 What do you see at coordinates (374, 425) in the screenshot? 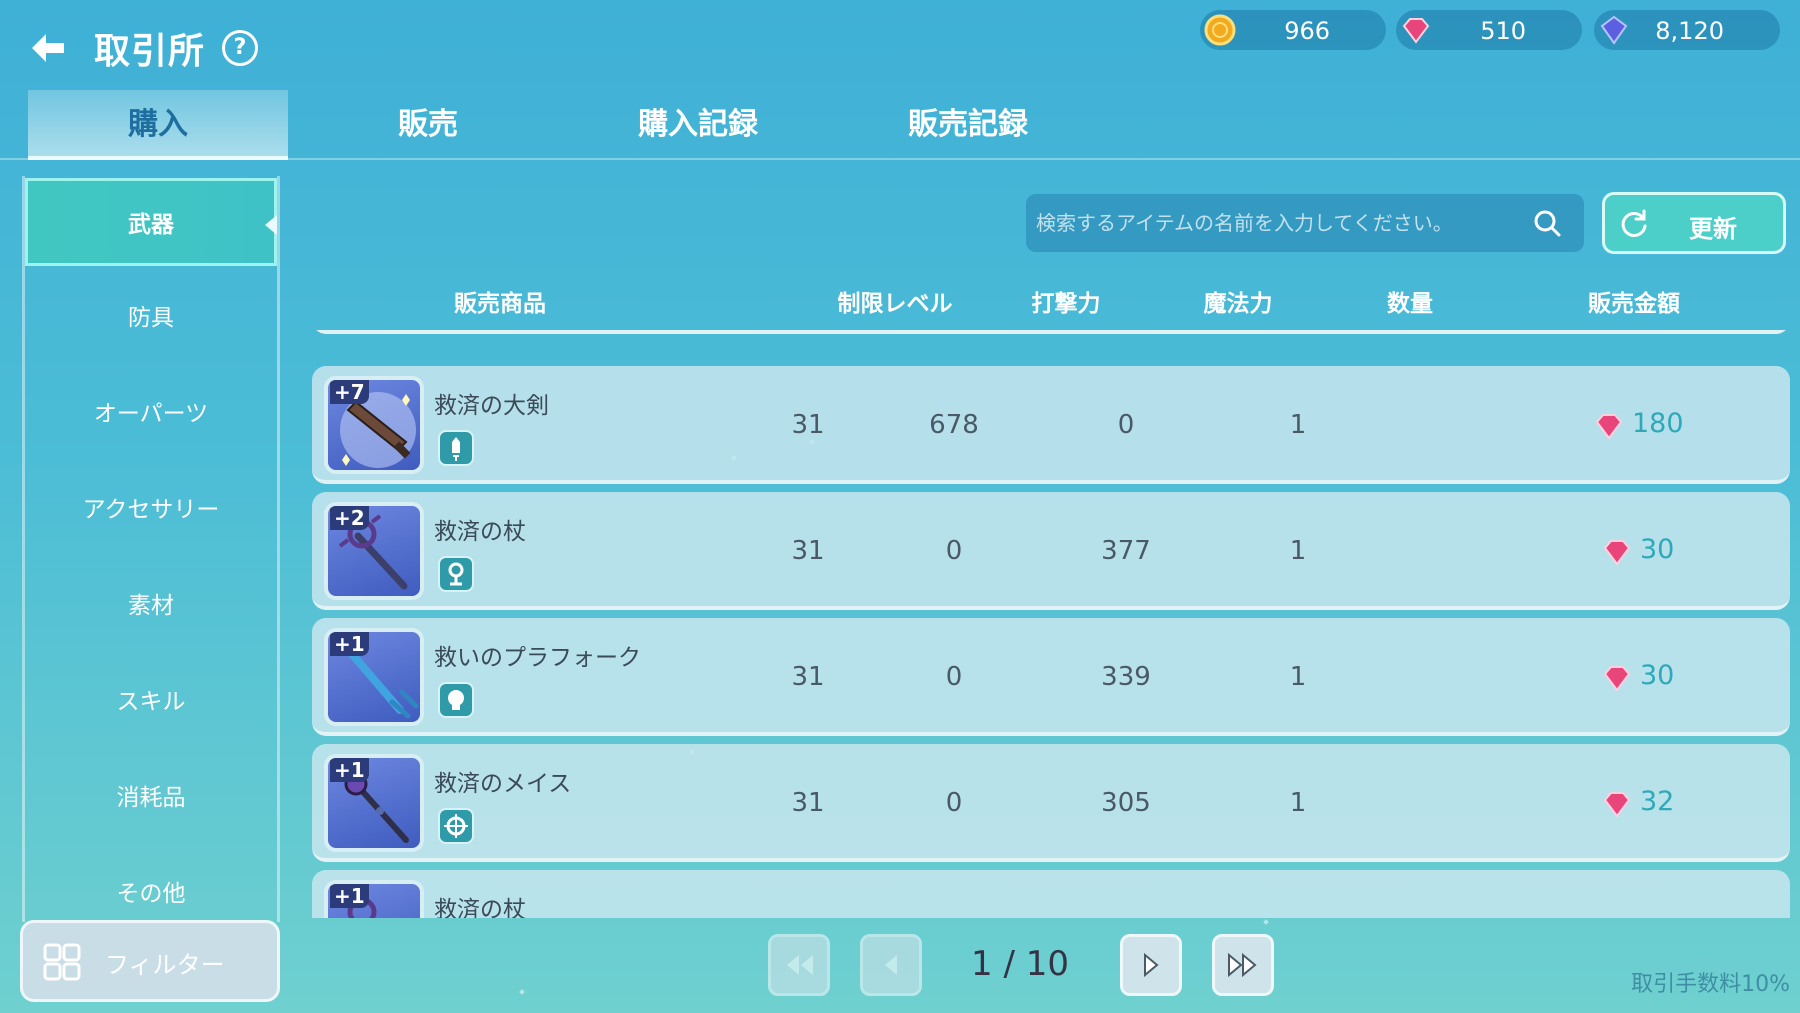
I see `item-thumbnail-greatsword: +7` at bounding box center [374, 425].